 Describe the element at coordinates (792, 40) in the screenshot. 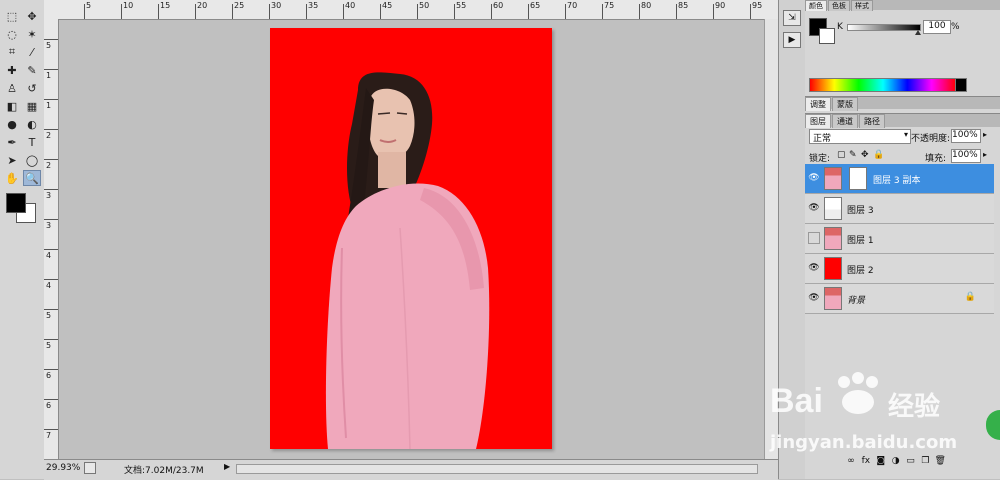

I see `actions-panel-icon: ▶` at that location.